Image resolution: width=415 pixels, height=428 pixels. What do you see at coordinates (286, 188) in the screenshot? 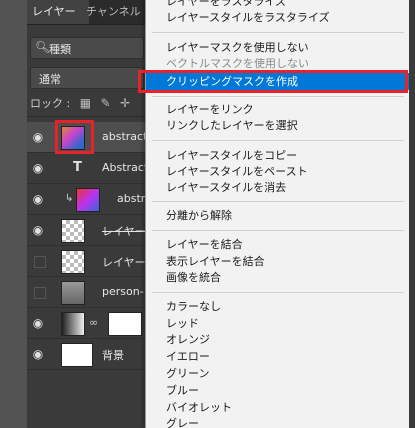
I see `menu-item: レイヤースタイルを消去` at bounding box center [286, 188].